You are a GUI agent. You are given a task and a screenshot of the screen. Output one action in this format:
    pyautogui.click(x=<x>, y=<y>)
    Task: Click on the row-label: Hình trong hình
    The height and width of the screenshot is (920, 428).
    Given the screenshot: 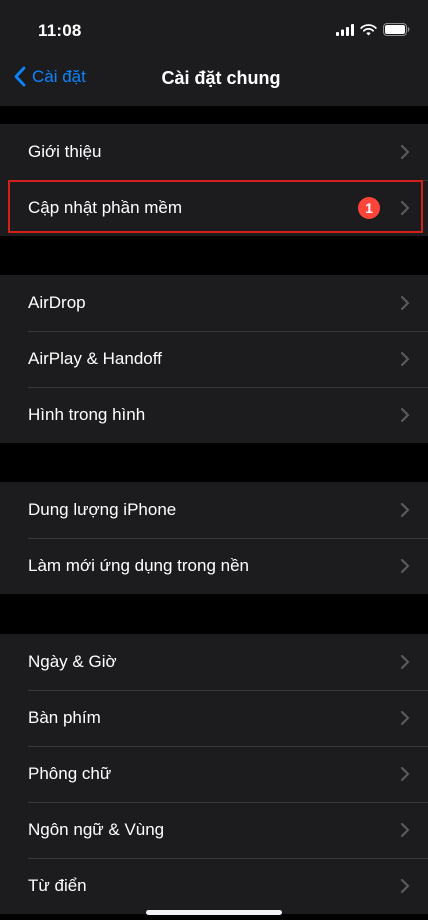 What is the action you would take?
    pyautogui.click(x=87, y=414)
    